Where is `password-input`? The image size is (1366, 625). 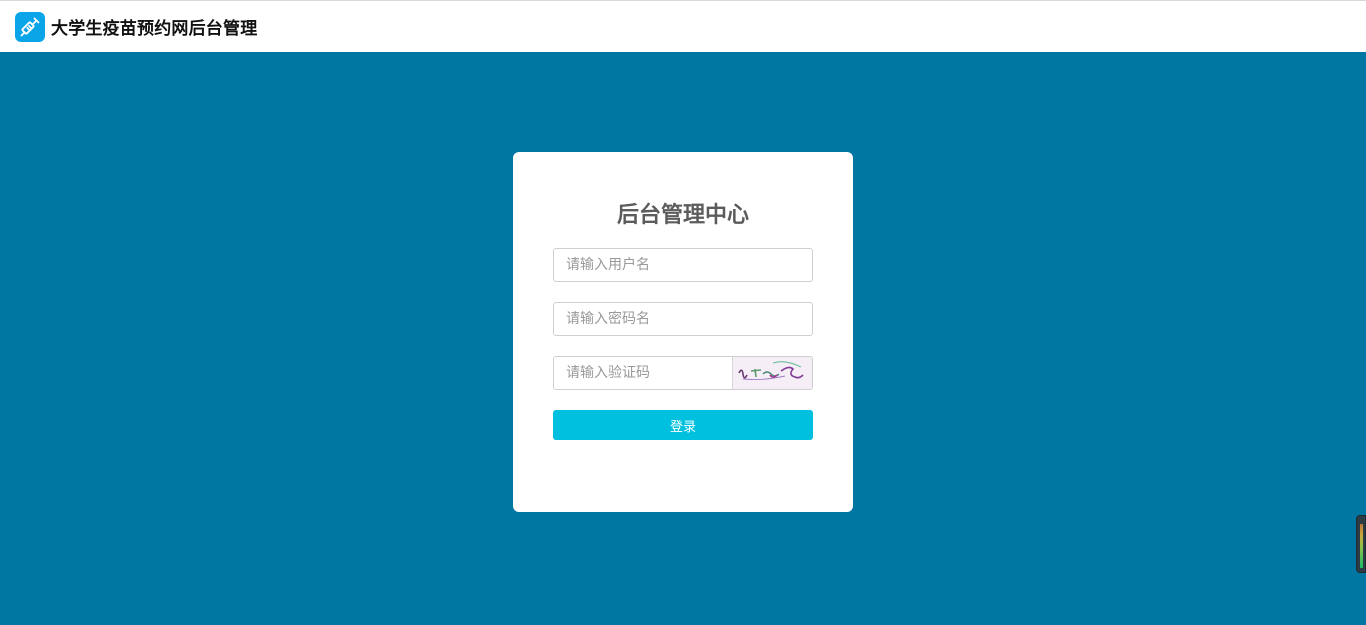 password-input is located at coordinates (683, 319).